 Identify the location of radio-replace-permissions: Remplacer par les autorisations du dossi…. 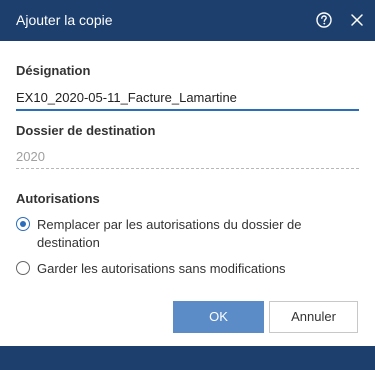
(188, 234).